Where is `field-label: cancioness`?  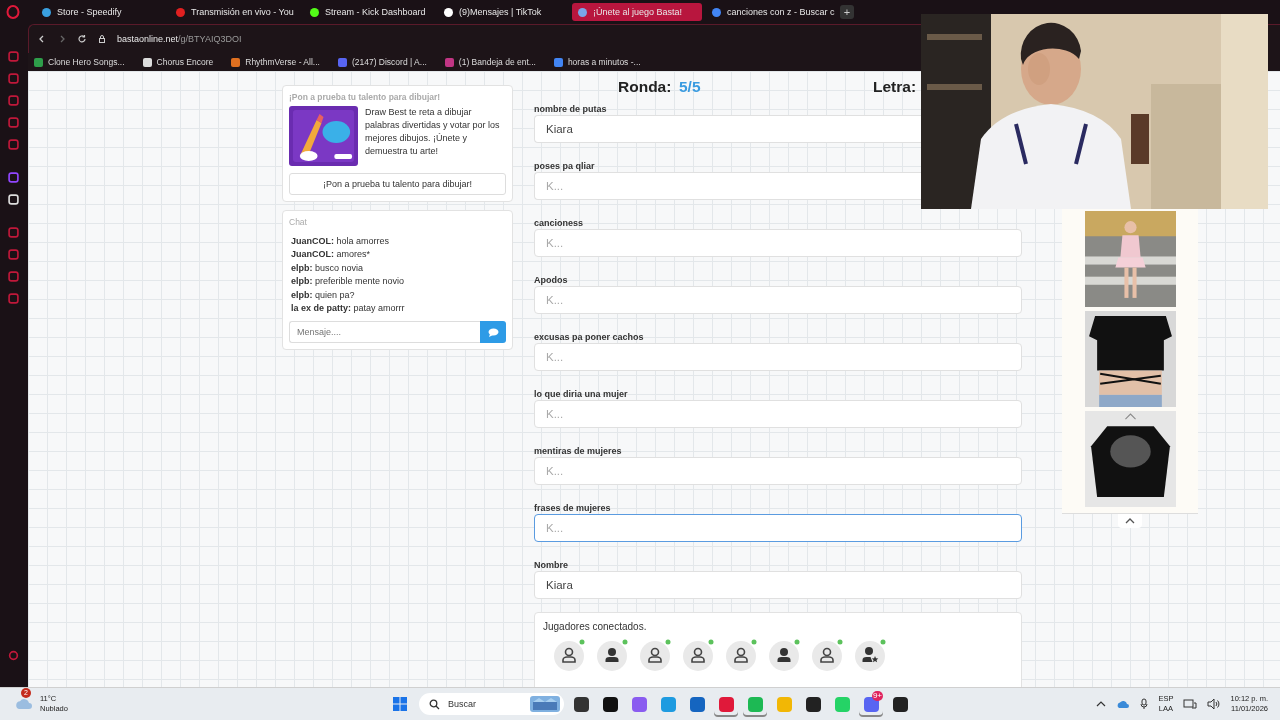
field-label: cancioness is located at coordinates (559, 223).